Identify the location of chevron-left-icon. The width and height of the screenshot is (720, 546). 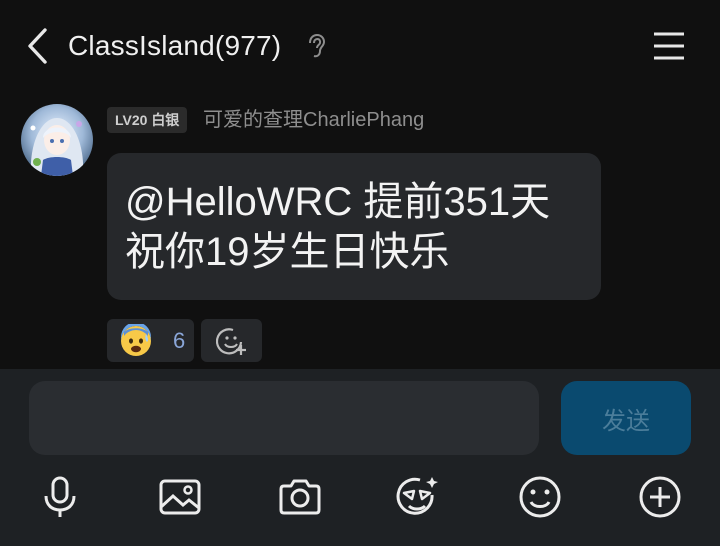
(37, 46).